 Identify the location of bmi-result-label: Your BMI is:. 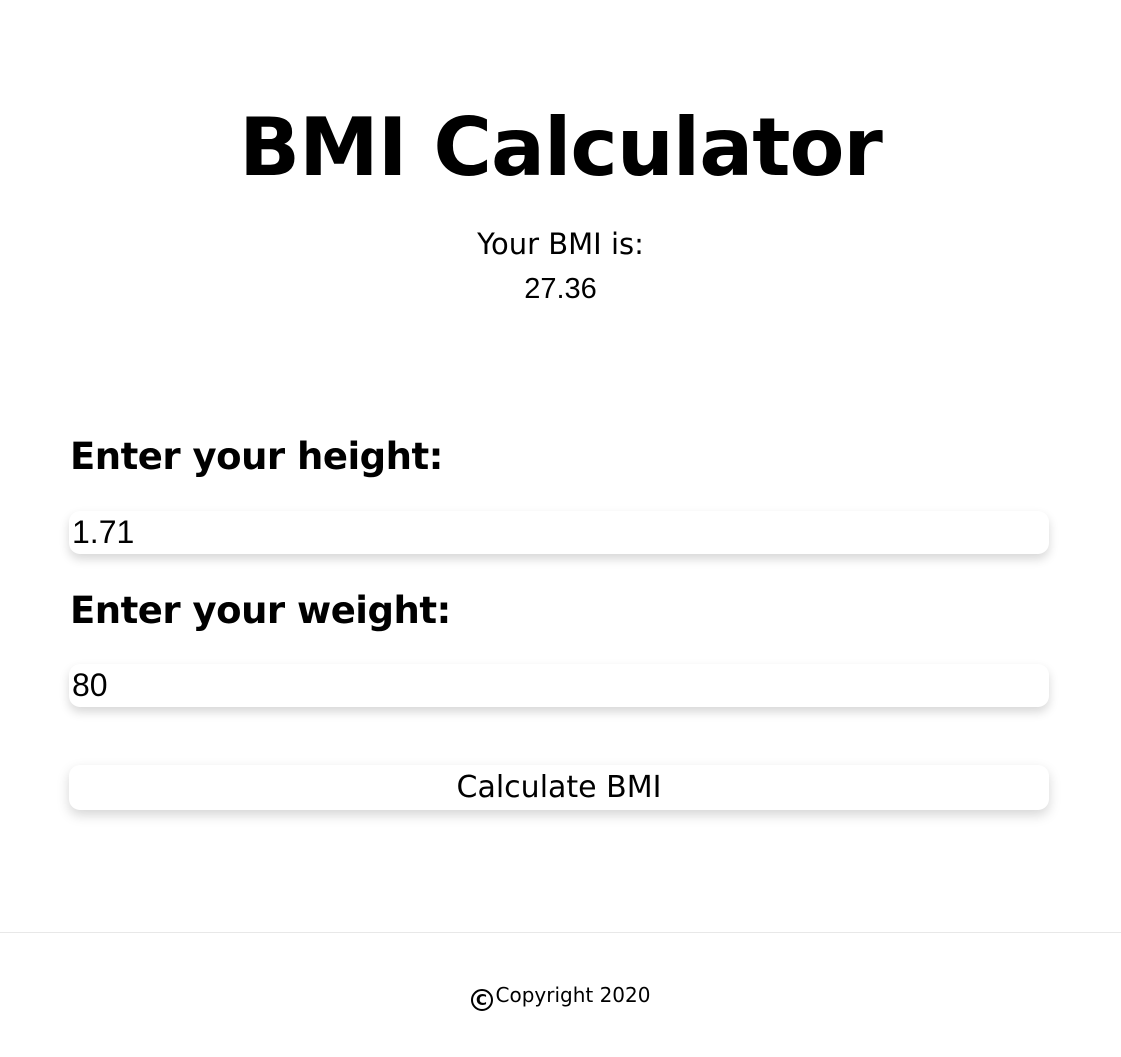
(560, 244).